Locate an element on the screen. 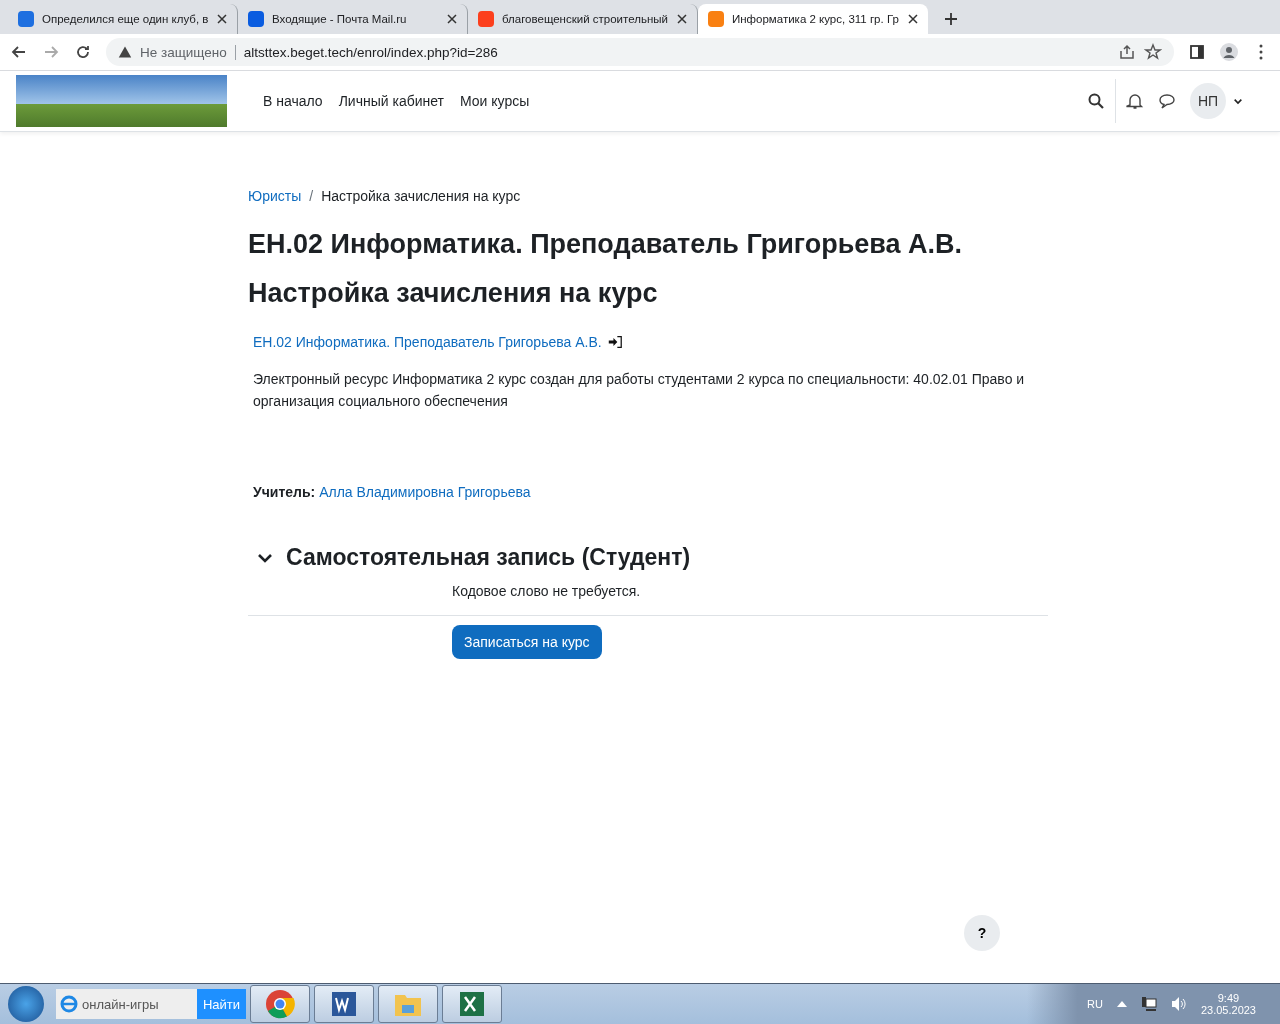 The height and width of the screenshot is (1024, 1280). search-icon is located at coordinates (1096, 101).